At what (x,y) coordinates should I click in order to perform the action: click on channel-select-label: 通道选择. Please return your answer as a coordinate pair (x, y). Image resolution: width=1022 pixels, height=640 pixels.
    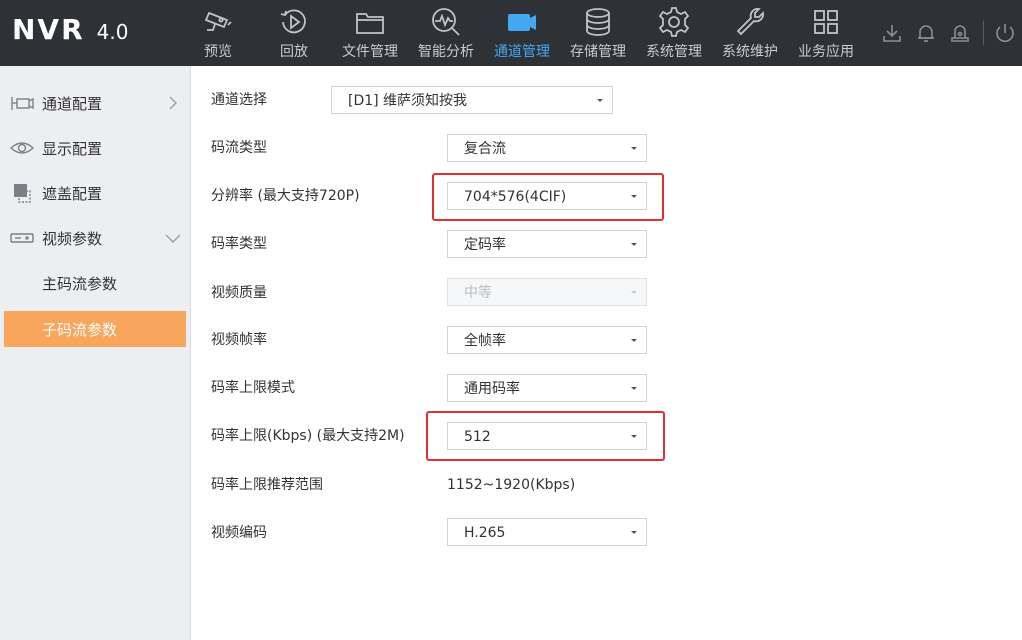
    Looking at the image, I should click on (239, 100).